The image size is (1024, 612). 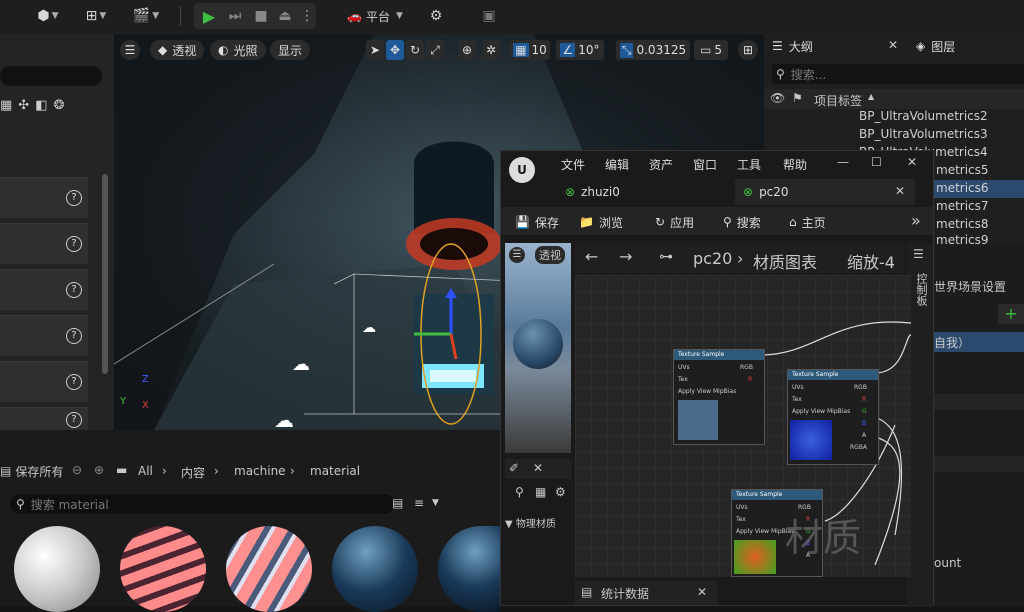 I want to click on rotation-snap-button: ∠ 10°, so click(x=580, y=50).